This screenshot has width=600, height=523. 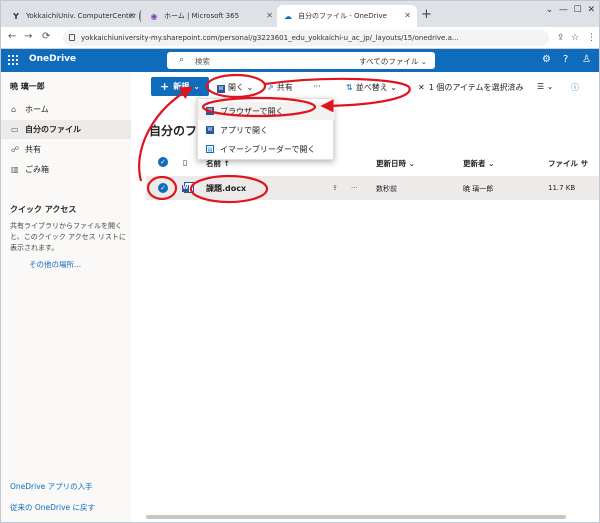 What do you see at coordinates (386, 189) in the screenshot?
I see `modified-cell: 数秒前` at bounding box center [386, 189].